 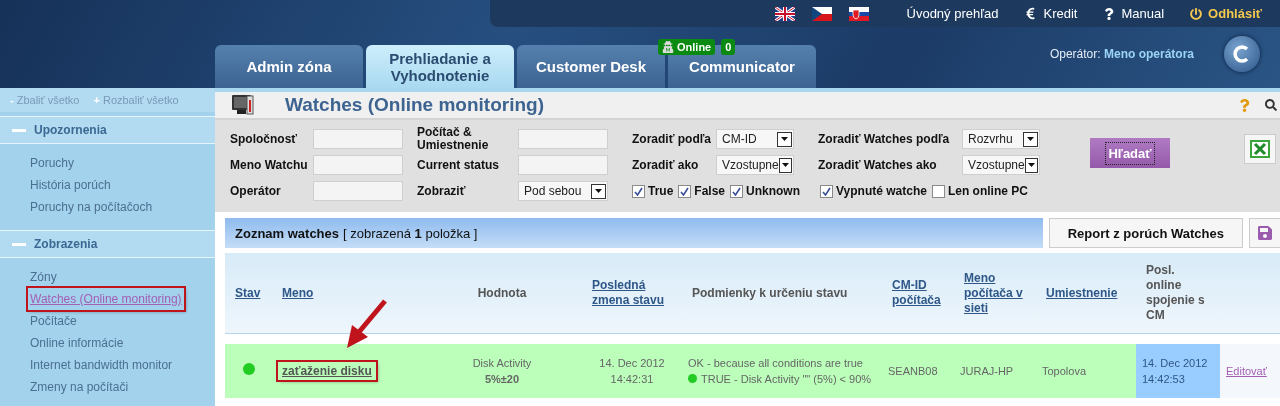 What do you see at coordinates (107, 244) in the screenshot?
I see `sidebar-section-header: Zobrazenia` at bounding box center [107, 244].